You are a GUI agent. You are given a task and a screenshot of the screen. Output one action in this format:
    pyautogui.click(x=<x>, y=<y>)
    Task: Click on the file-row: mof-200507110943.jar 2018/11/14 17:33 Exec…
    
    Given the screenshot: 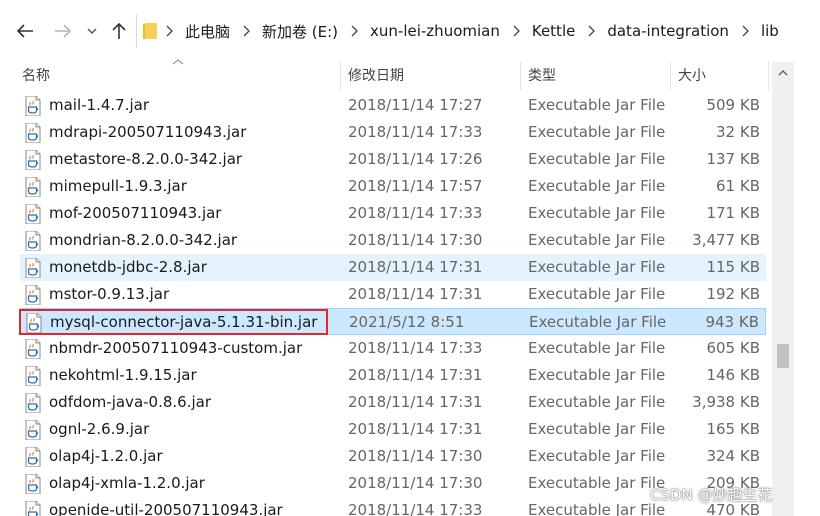 What is the action you would take?
    pyautogui.click(x=393, y=213)
    